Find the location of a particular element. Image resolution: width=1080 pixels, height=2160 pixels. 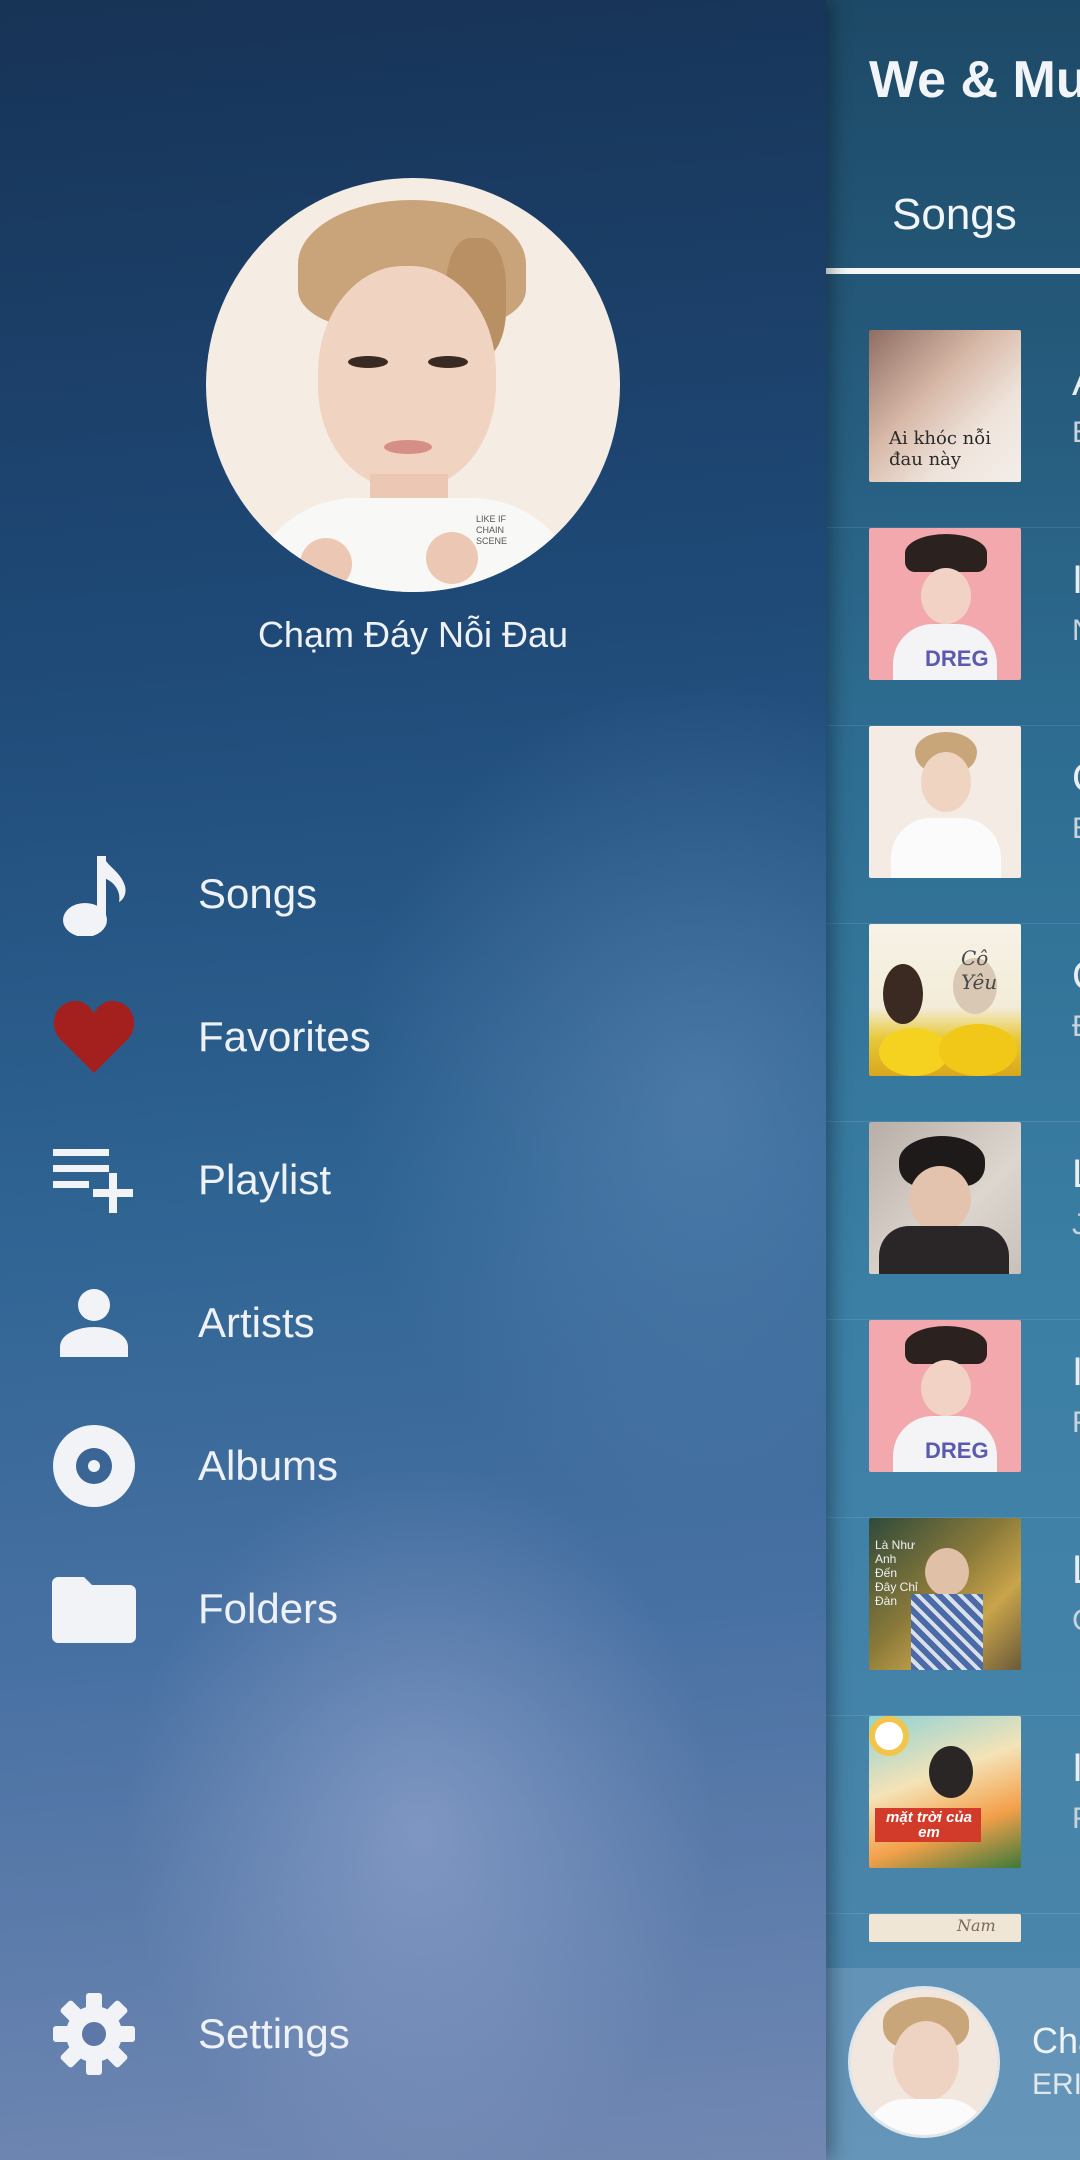

song-artist: Đ is located at coordinates (1076, 1027).